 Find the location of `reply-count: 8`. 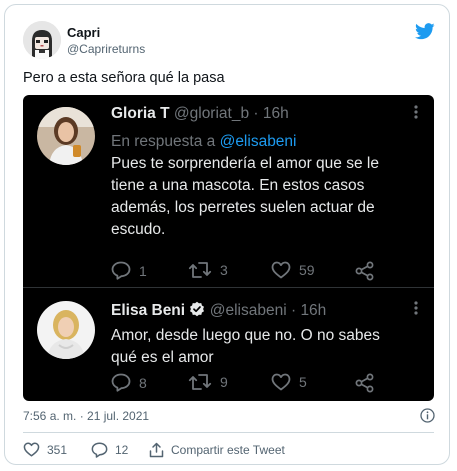

reply-count: 8 is located at coordinates (143, 382).